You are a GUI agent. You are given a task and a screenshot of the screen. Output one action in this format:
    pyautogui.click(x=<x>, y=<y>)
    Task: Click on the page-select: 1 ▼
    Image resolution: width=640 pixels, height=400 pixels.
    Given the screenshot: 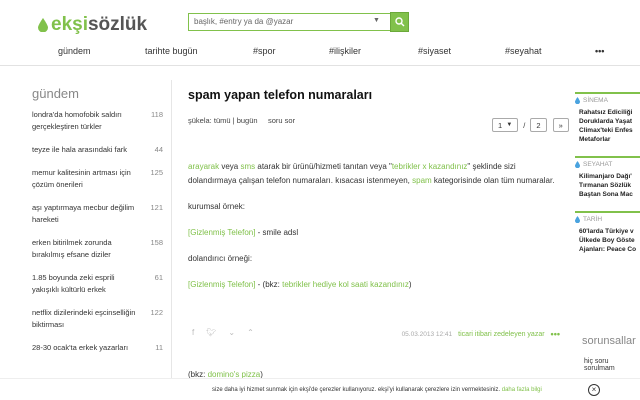 What is the action you would take?
    pyautogui.click(x=505, y=125)
    